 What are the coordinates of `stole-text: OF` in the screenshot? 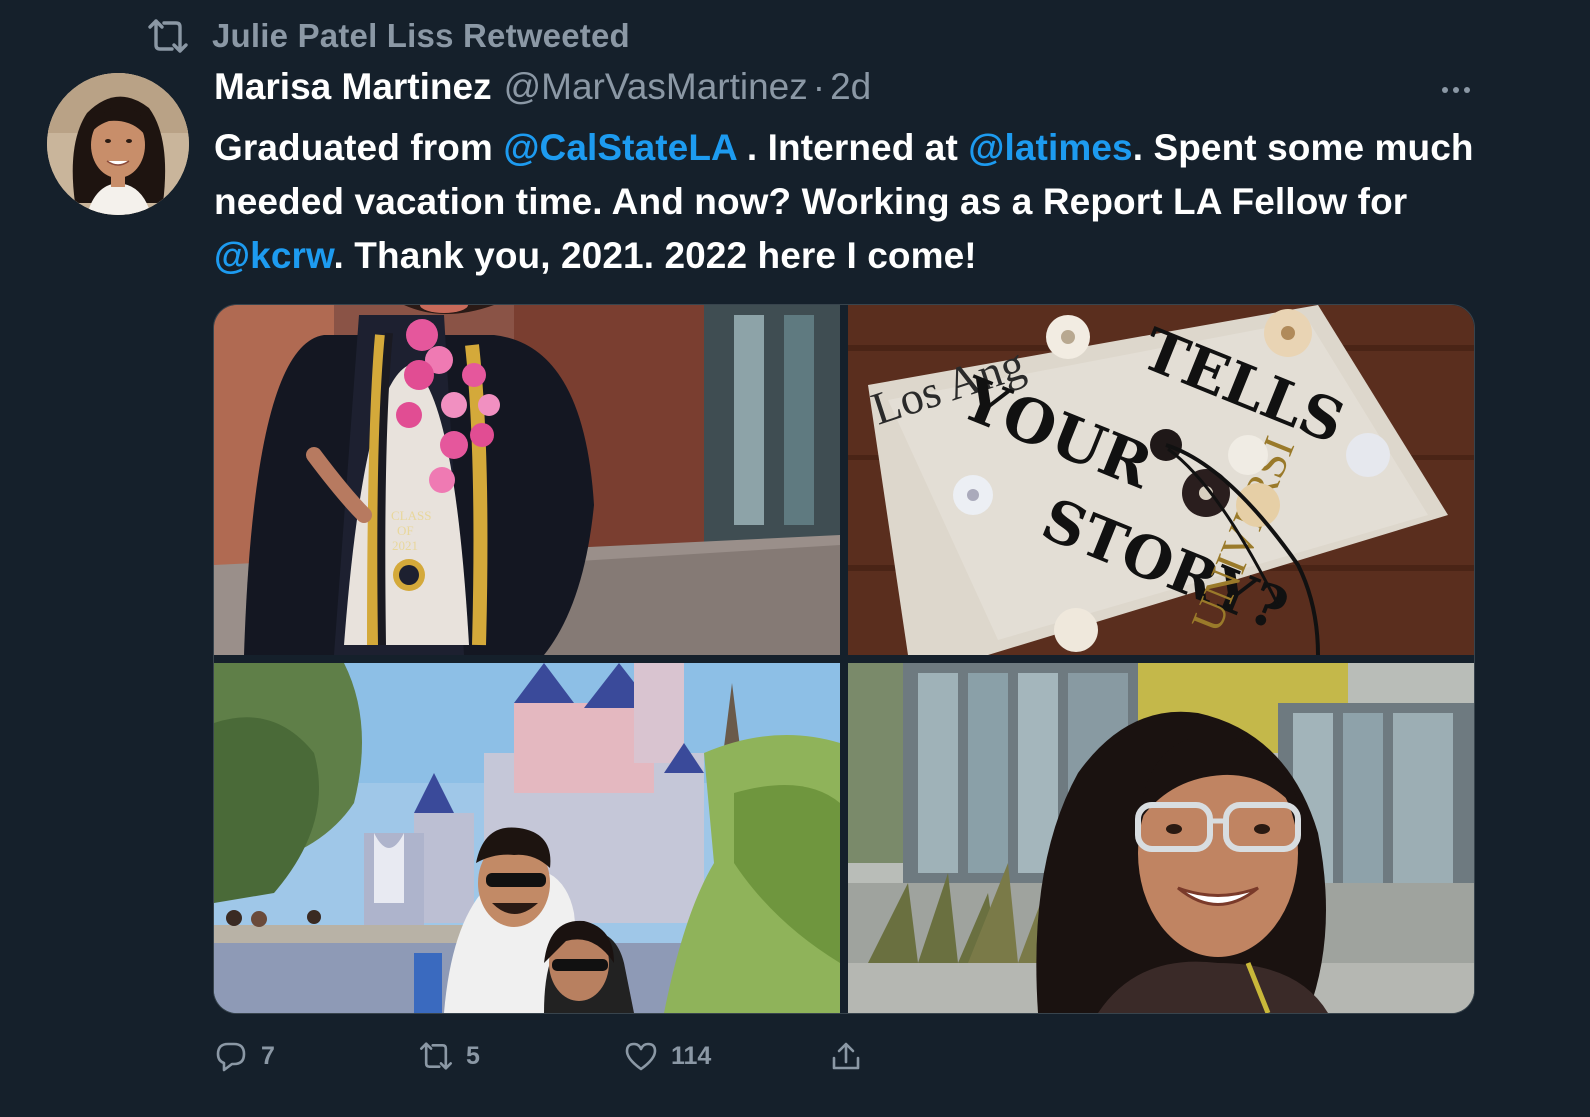 It's located at (405, 530).